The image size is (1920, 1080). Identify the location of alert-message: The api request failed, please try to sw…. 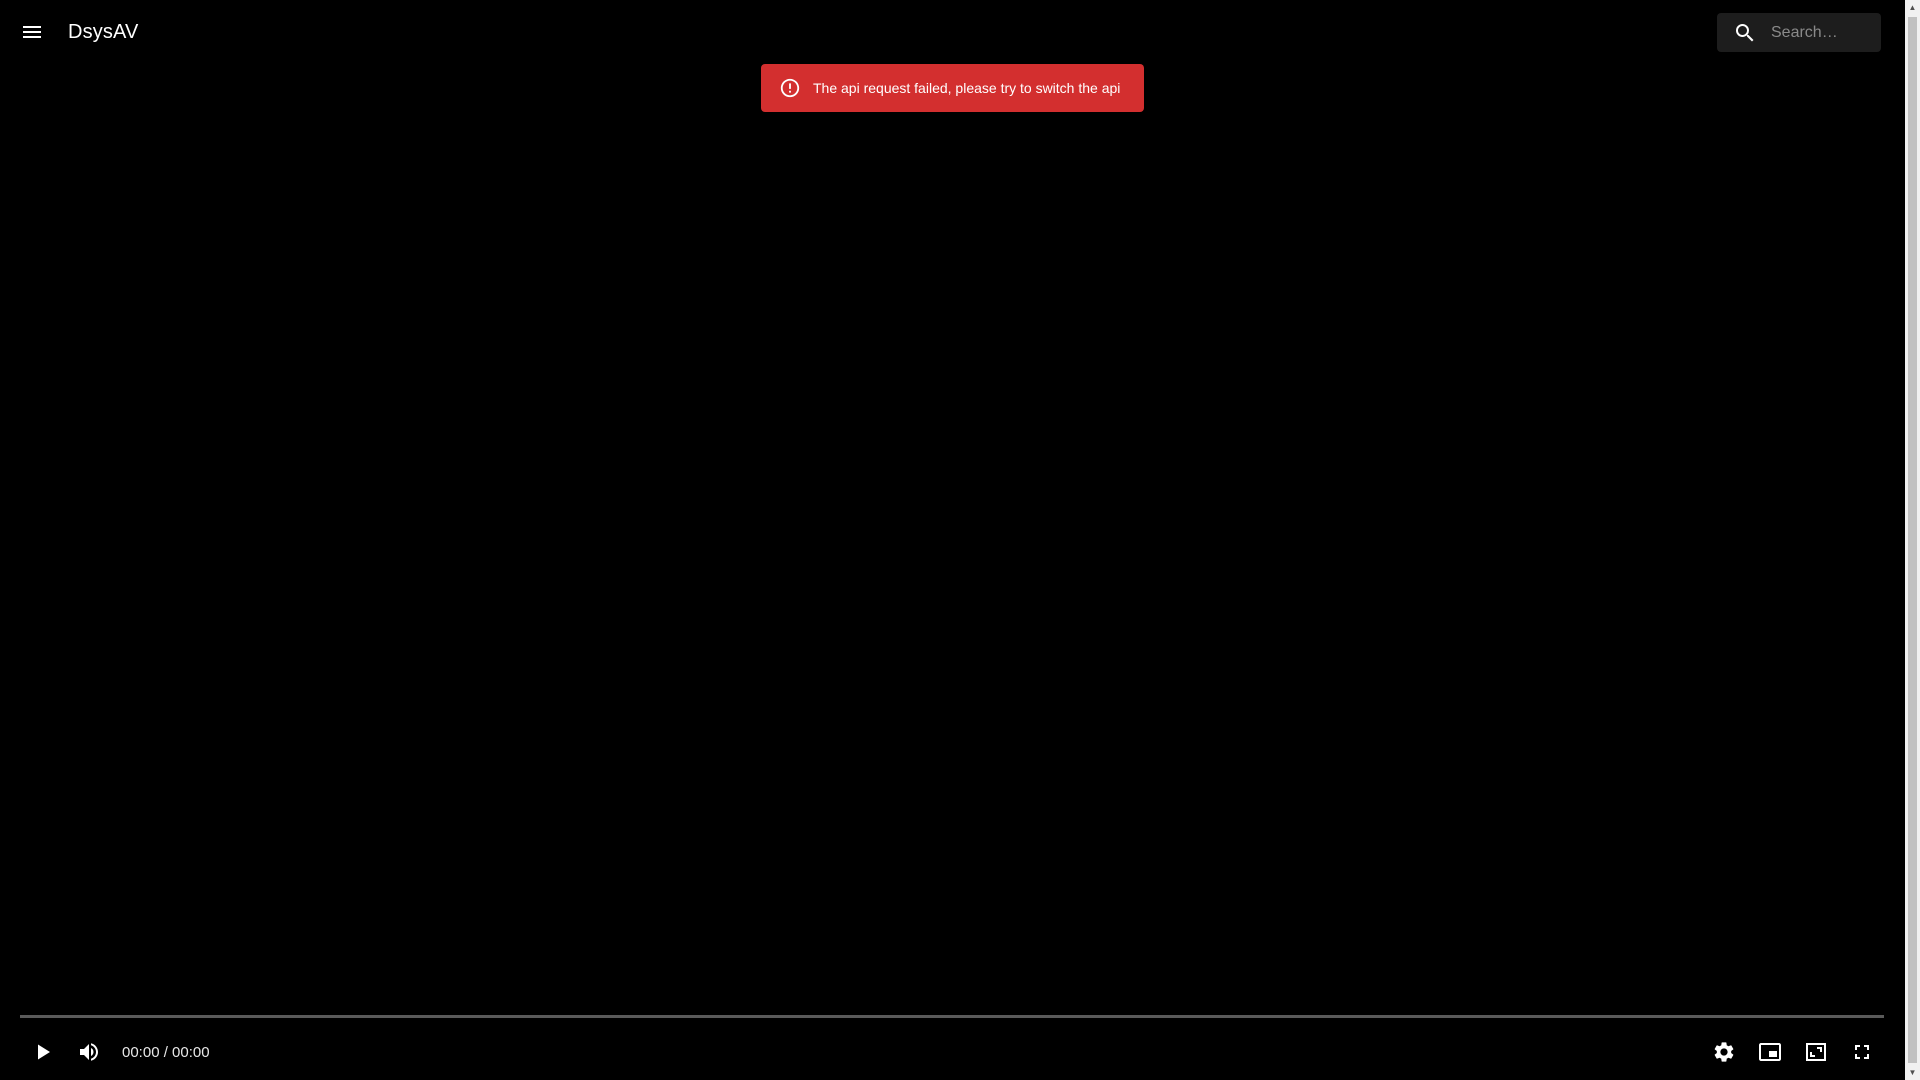
(967, 88).